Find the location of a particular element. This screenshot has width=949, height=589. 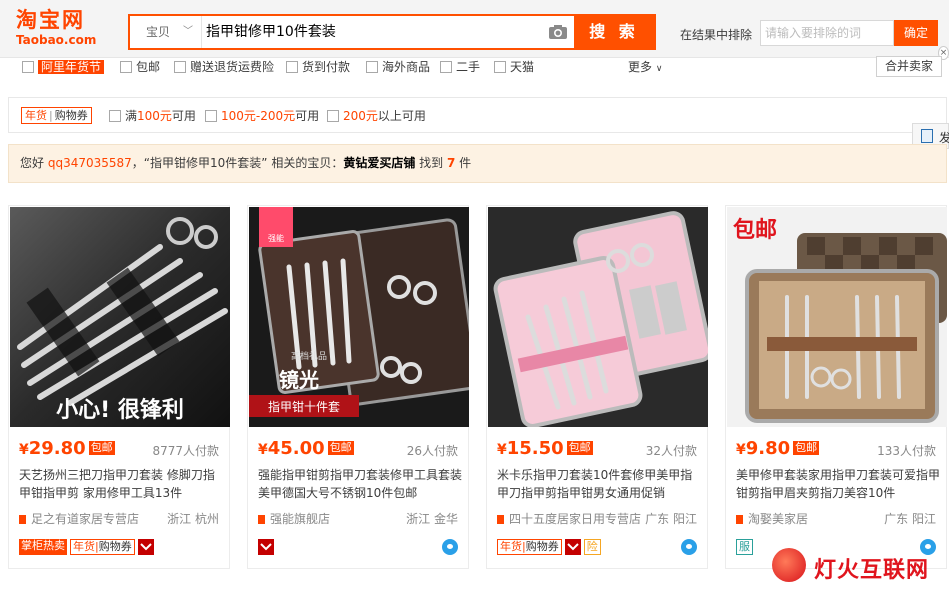

chevron-down-icon: ∨ is located at coordinates (659, 69).